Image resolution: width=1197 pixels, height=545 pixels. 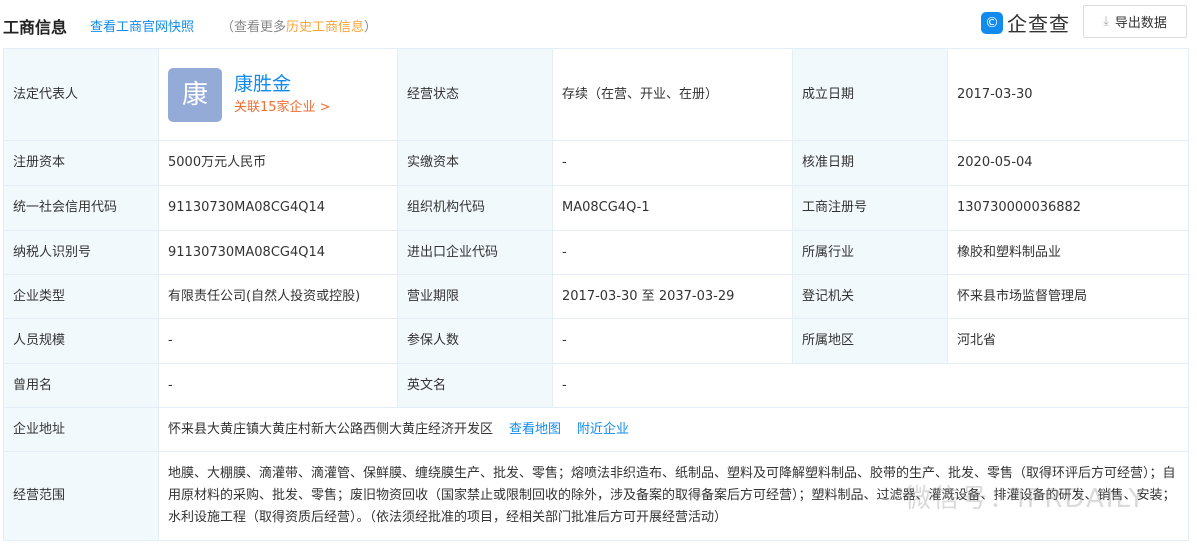 I want to click on logo-text: 企查查, so click(x=1038, y=24).